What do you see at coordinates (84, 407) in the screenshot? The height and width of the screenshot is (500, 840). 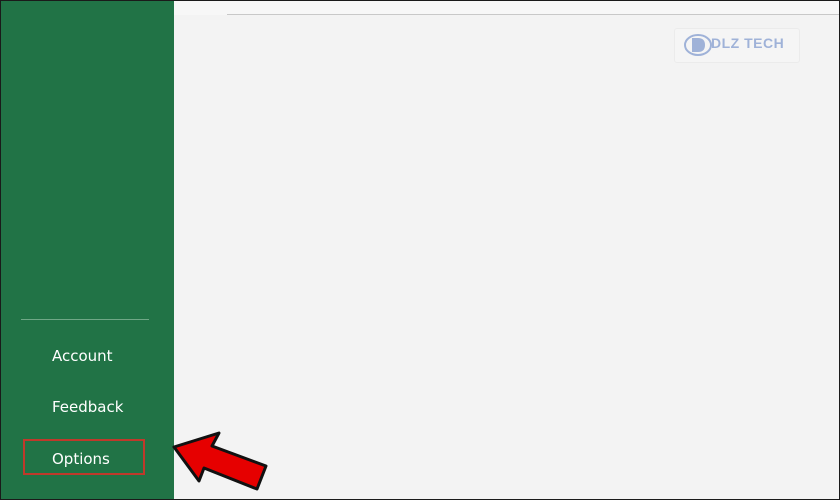 I see `sidebar-item-feedback: Feedback` at bounding box center [84, 407].